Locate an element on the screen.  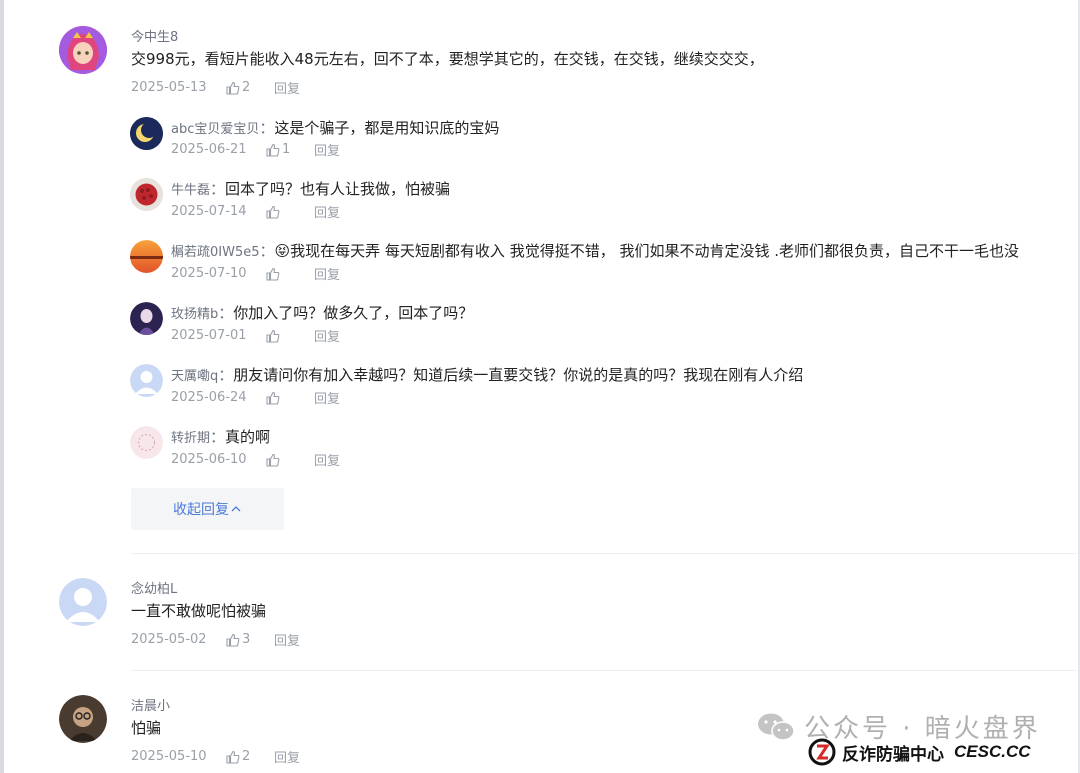
reply-line: 转折期：真的啊 is located at coordinates (221, 437).